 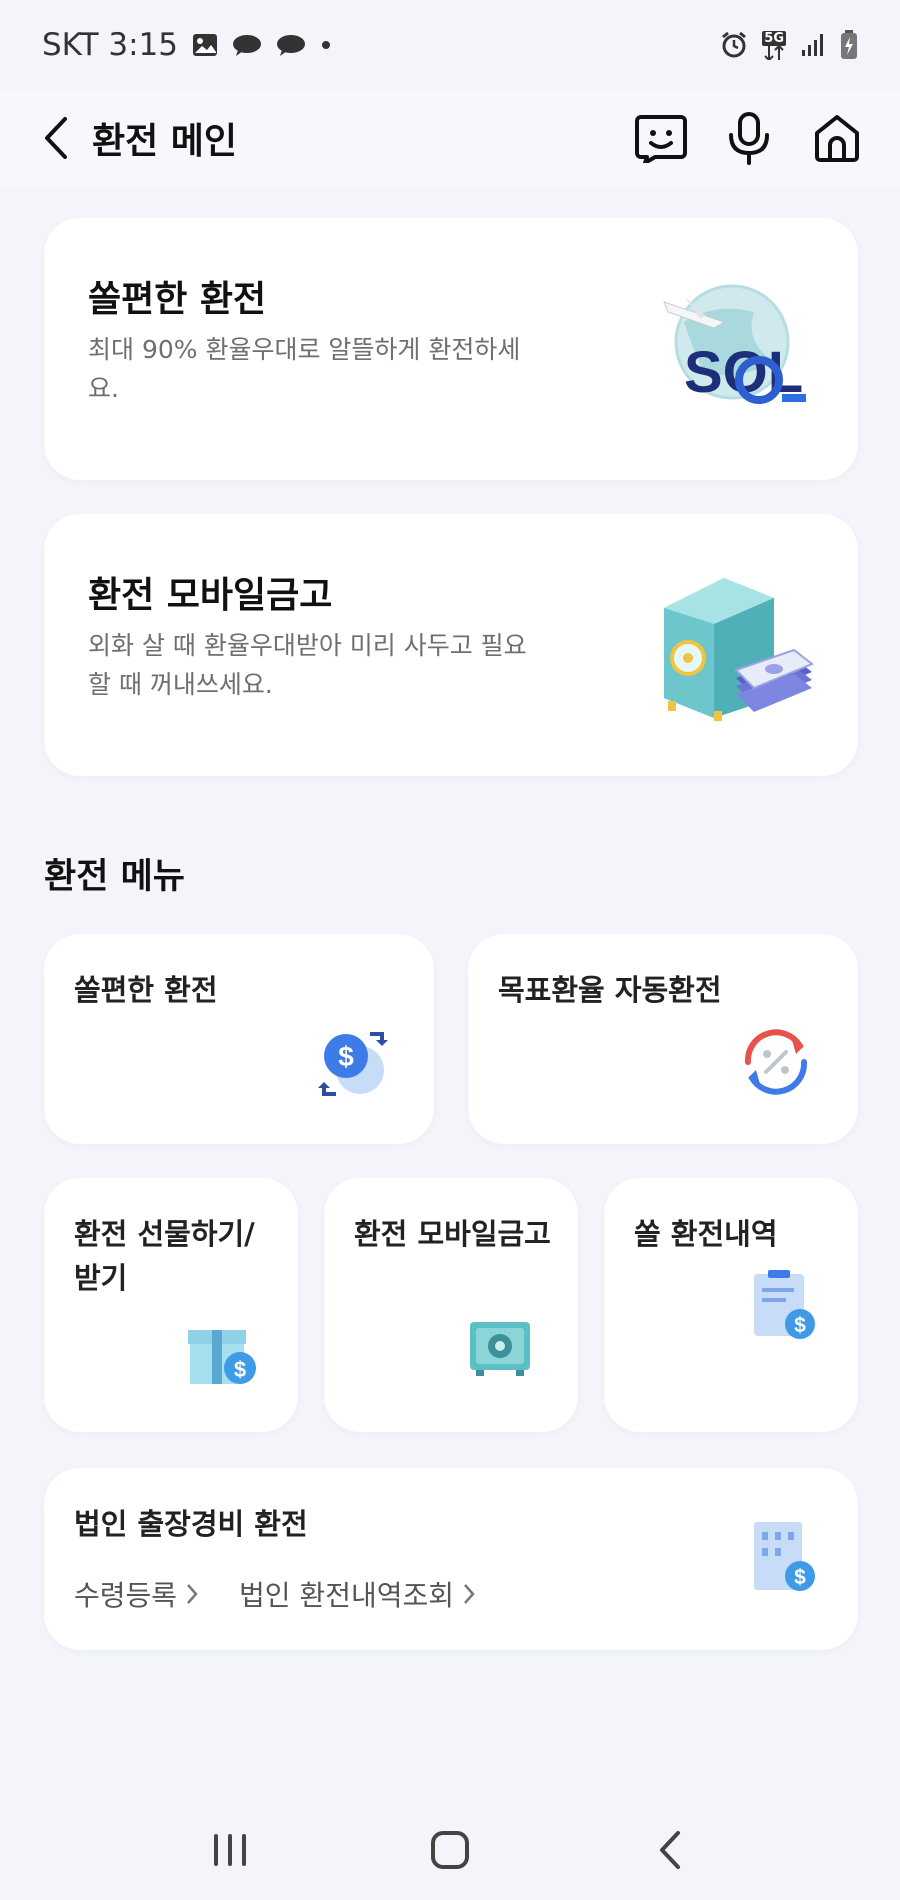 I want to click on home-icon, so click(x=837, y=138).